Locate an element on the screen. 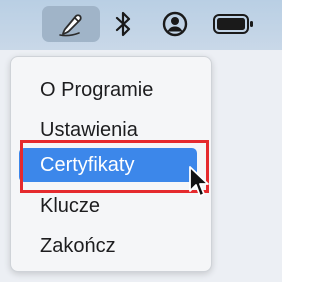 The height and width of the screenshot is (282, 320). menu-item-label: O Programie is located at coordinates (97, 89).